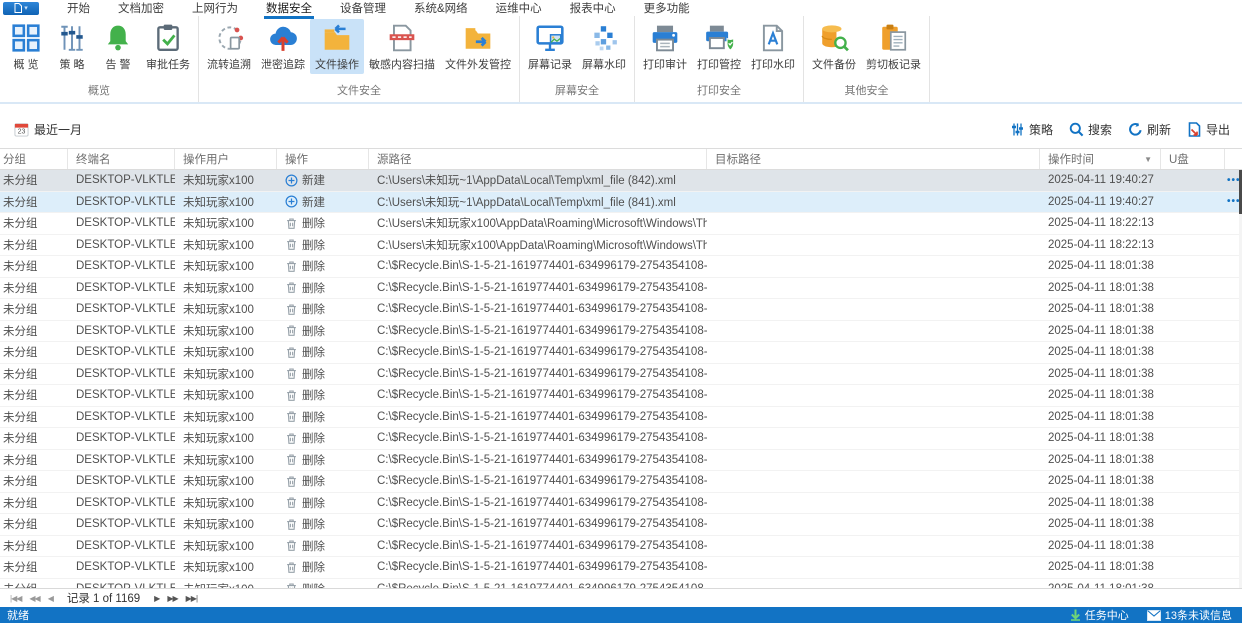 This screenshot has width=1242, height=623. Describe the element at coordinates (156, 598) in the screenshot. I see `next-page-button: ▶` at that location.